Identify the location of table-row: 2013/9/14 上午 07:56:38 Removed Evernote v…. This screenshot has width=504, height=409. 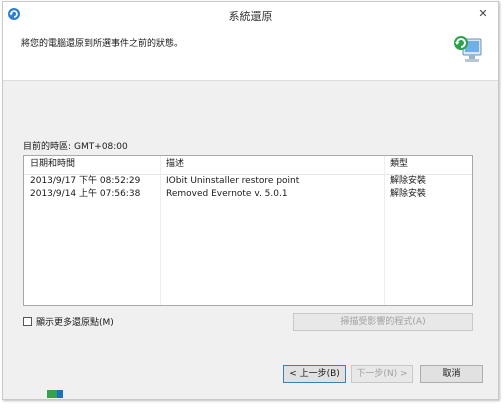
(248, 194).